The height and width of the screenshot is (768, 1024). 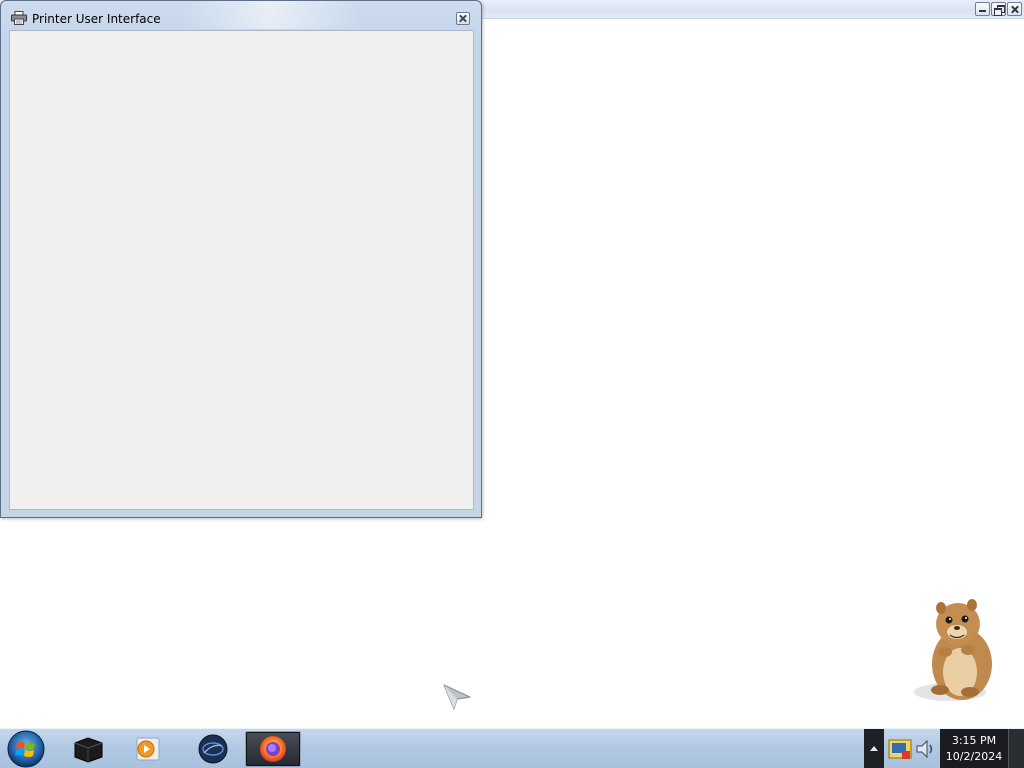 I want to click on tray-expand-arrow-icon, so click(x=874, y=748).